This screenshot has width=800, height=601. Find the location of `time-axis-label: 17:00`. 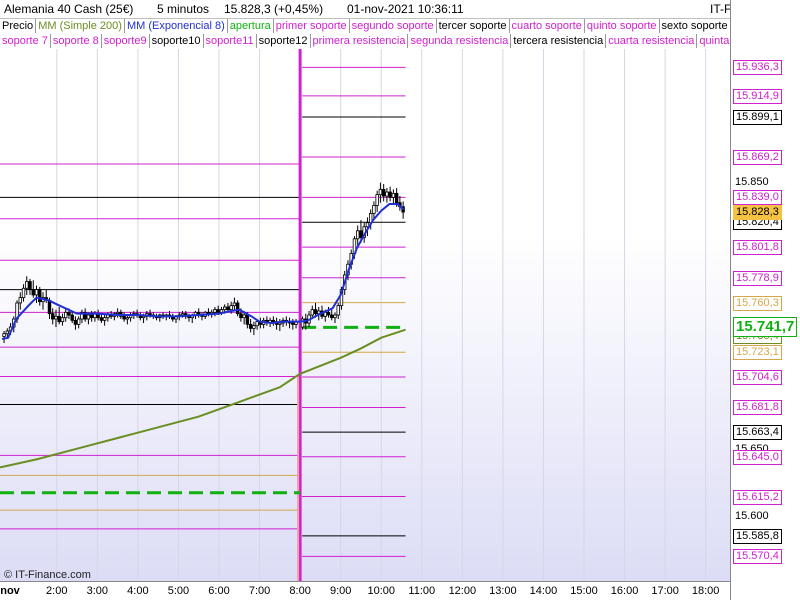

time-axis-label: 17:00 is located at coordinates (665, 591).